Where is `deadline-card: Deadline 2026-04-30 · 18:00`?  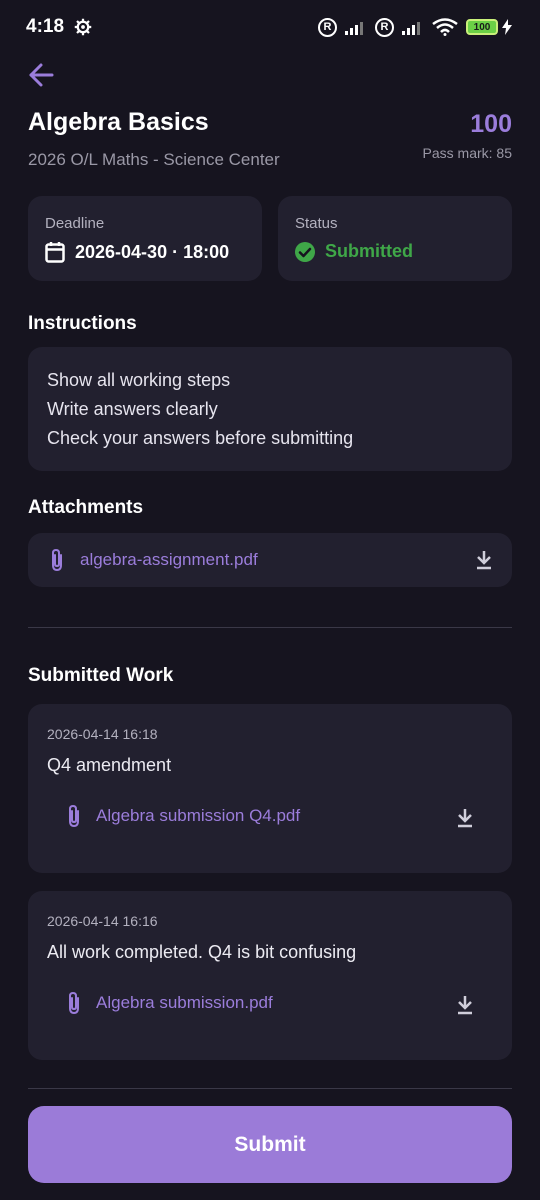 deadline-card: Deadline 2026-04-30 · 18:00 is located at coordinates (145, 238).